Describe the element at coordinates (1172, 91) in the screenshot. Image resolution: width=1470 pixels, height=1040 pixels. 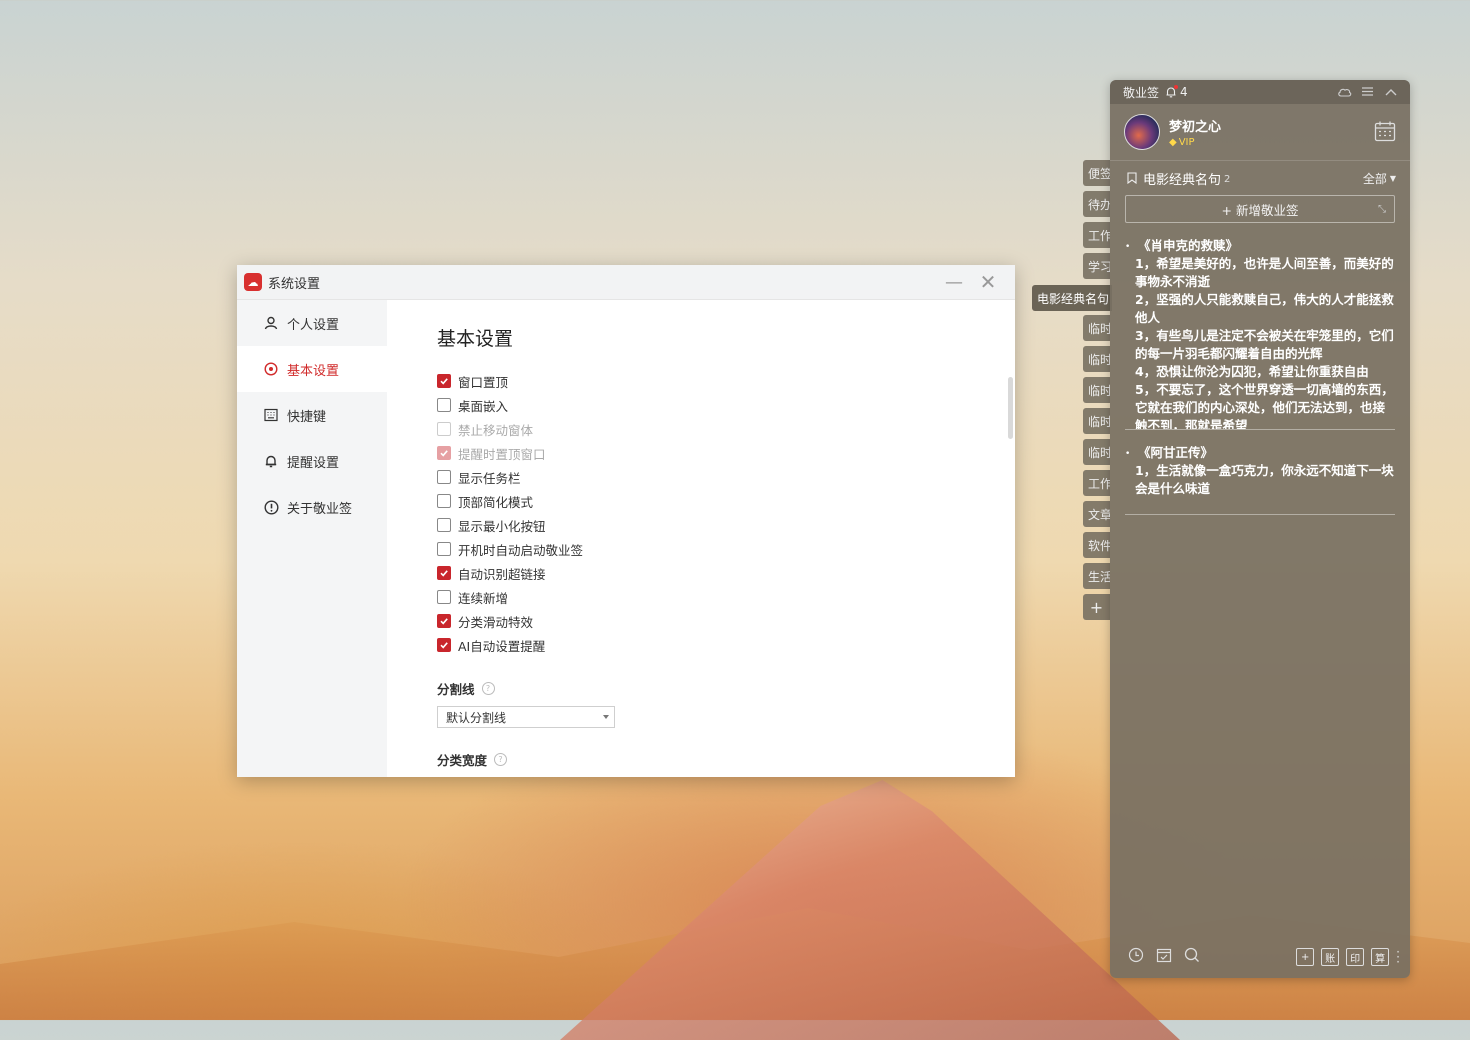
I see `reminder-bell-icon` at that location.